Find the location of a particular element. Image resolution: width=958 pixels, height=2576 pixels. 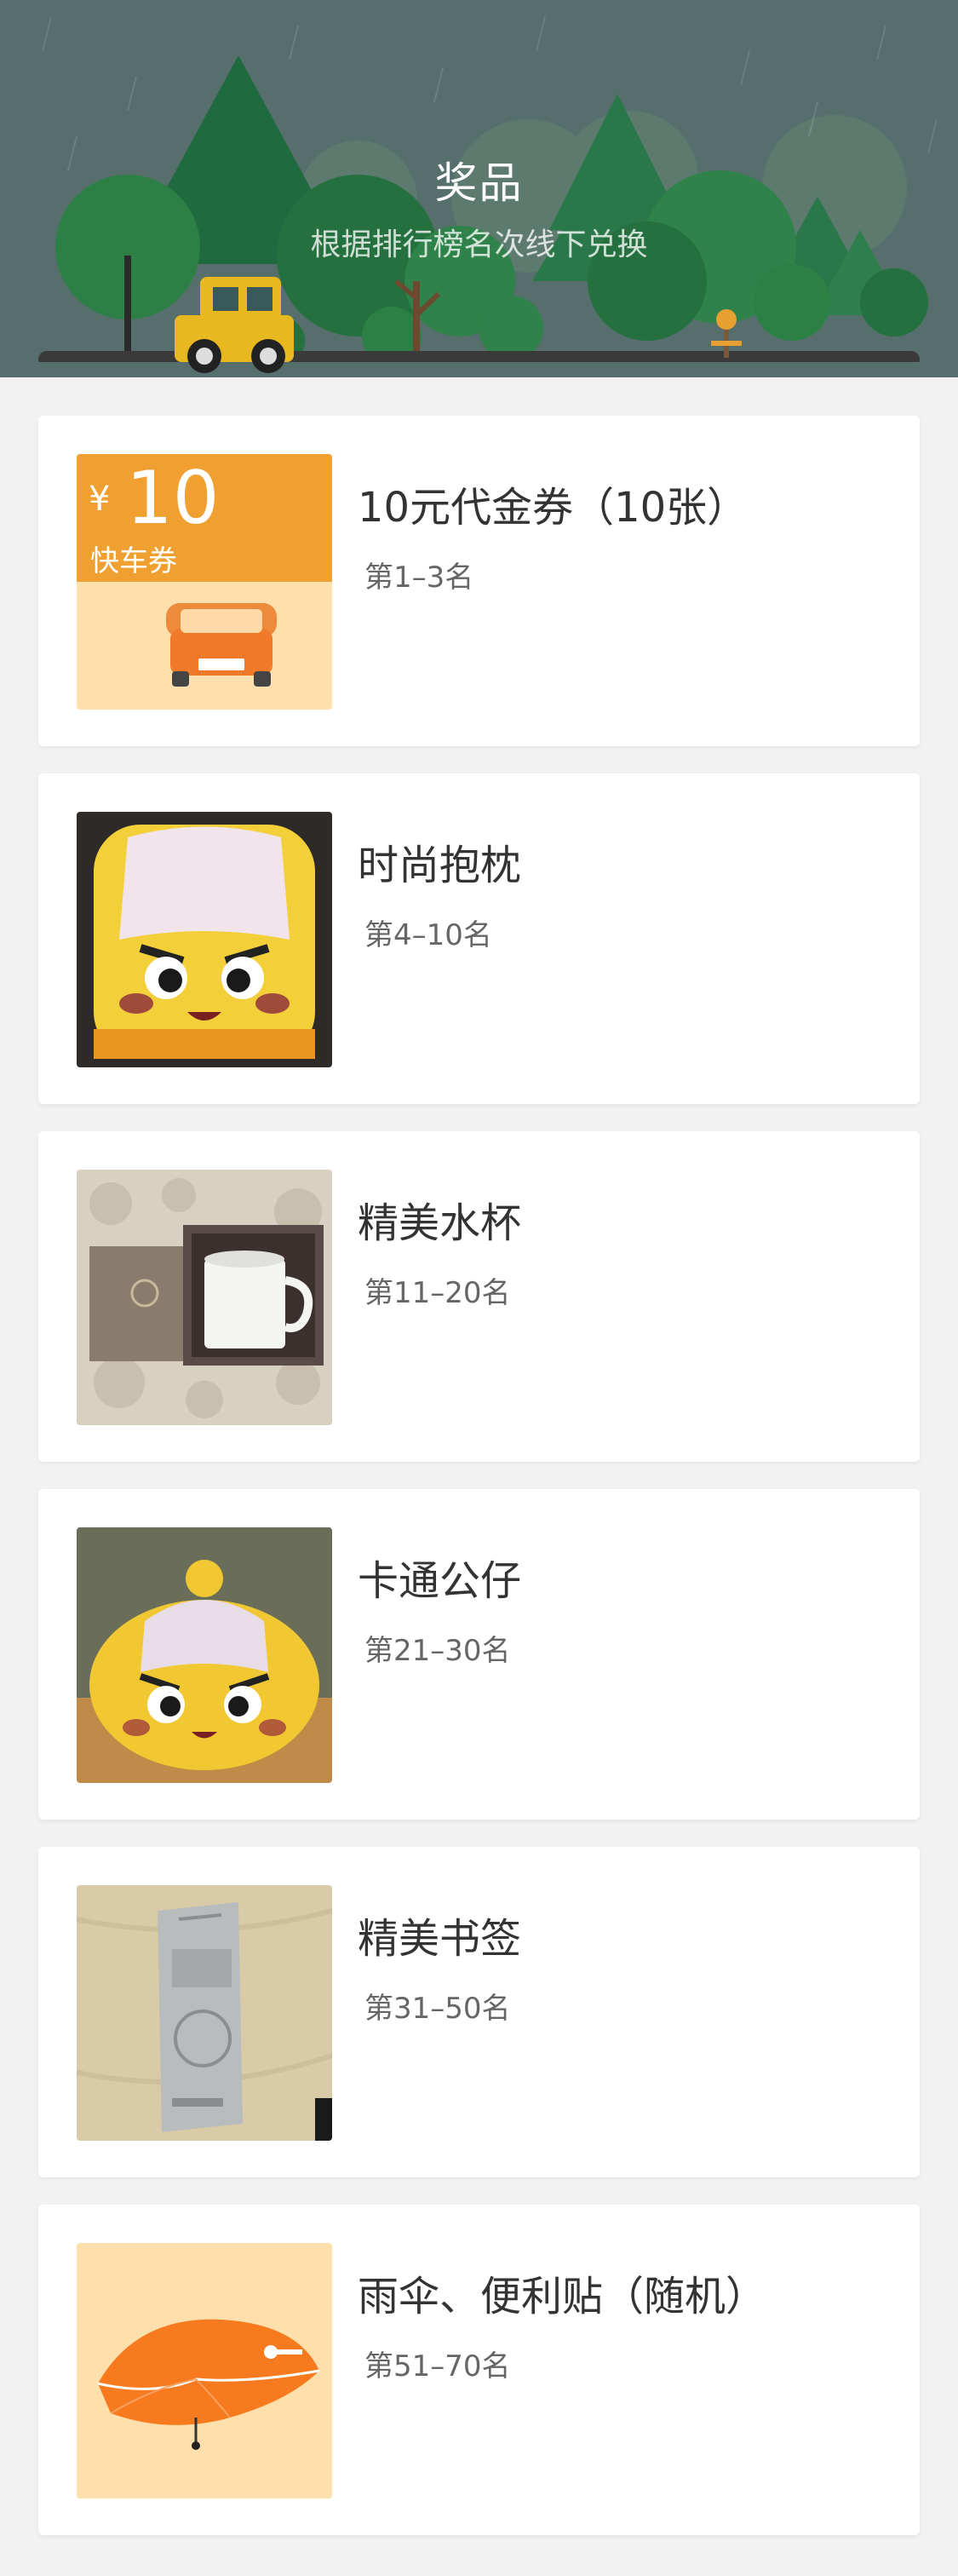

prize-rank: 第11–20名 is located at coordinates (437, 1293).